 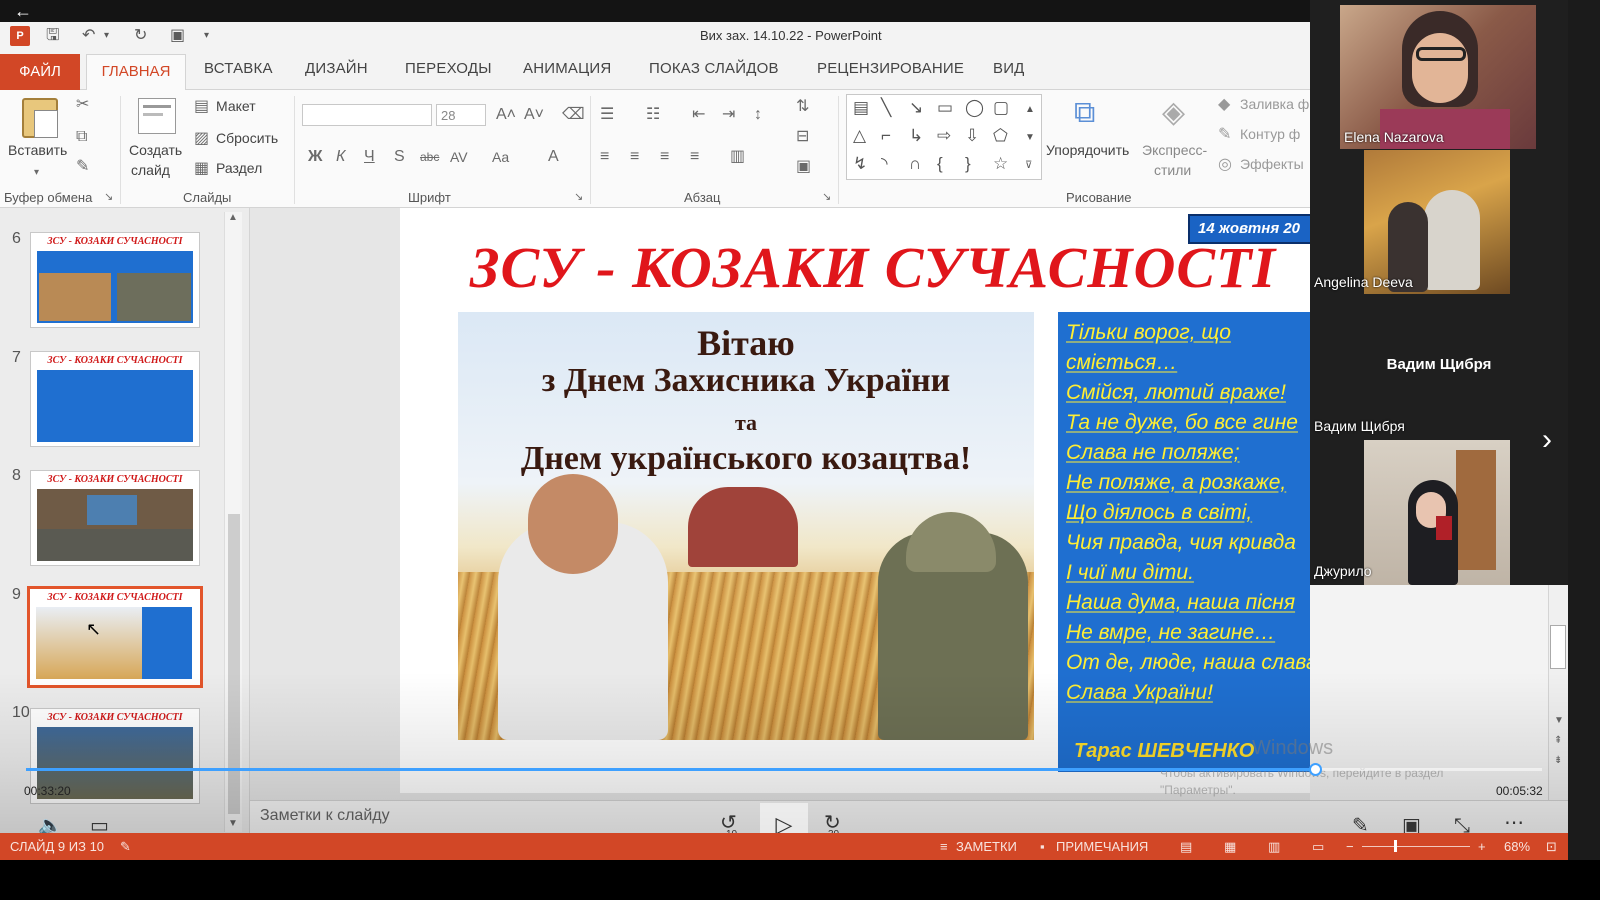 I want to click on underline-button: Ч, so click(x=369, y=157).